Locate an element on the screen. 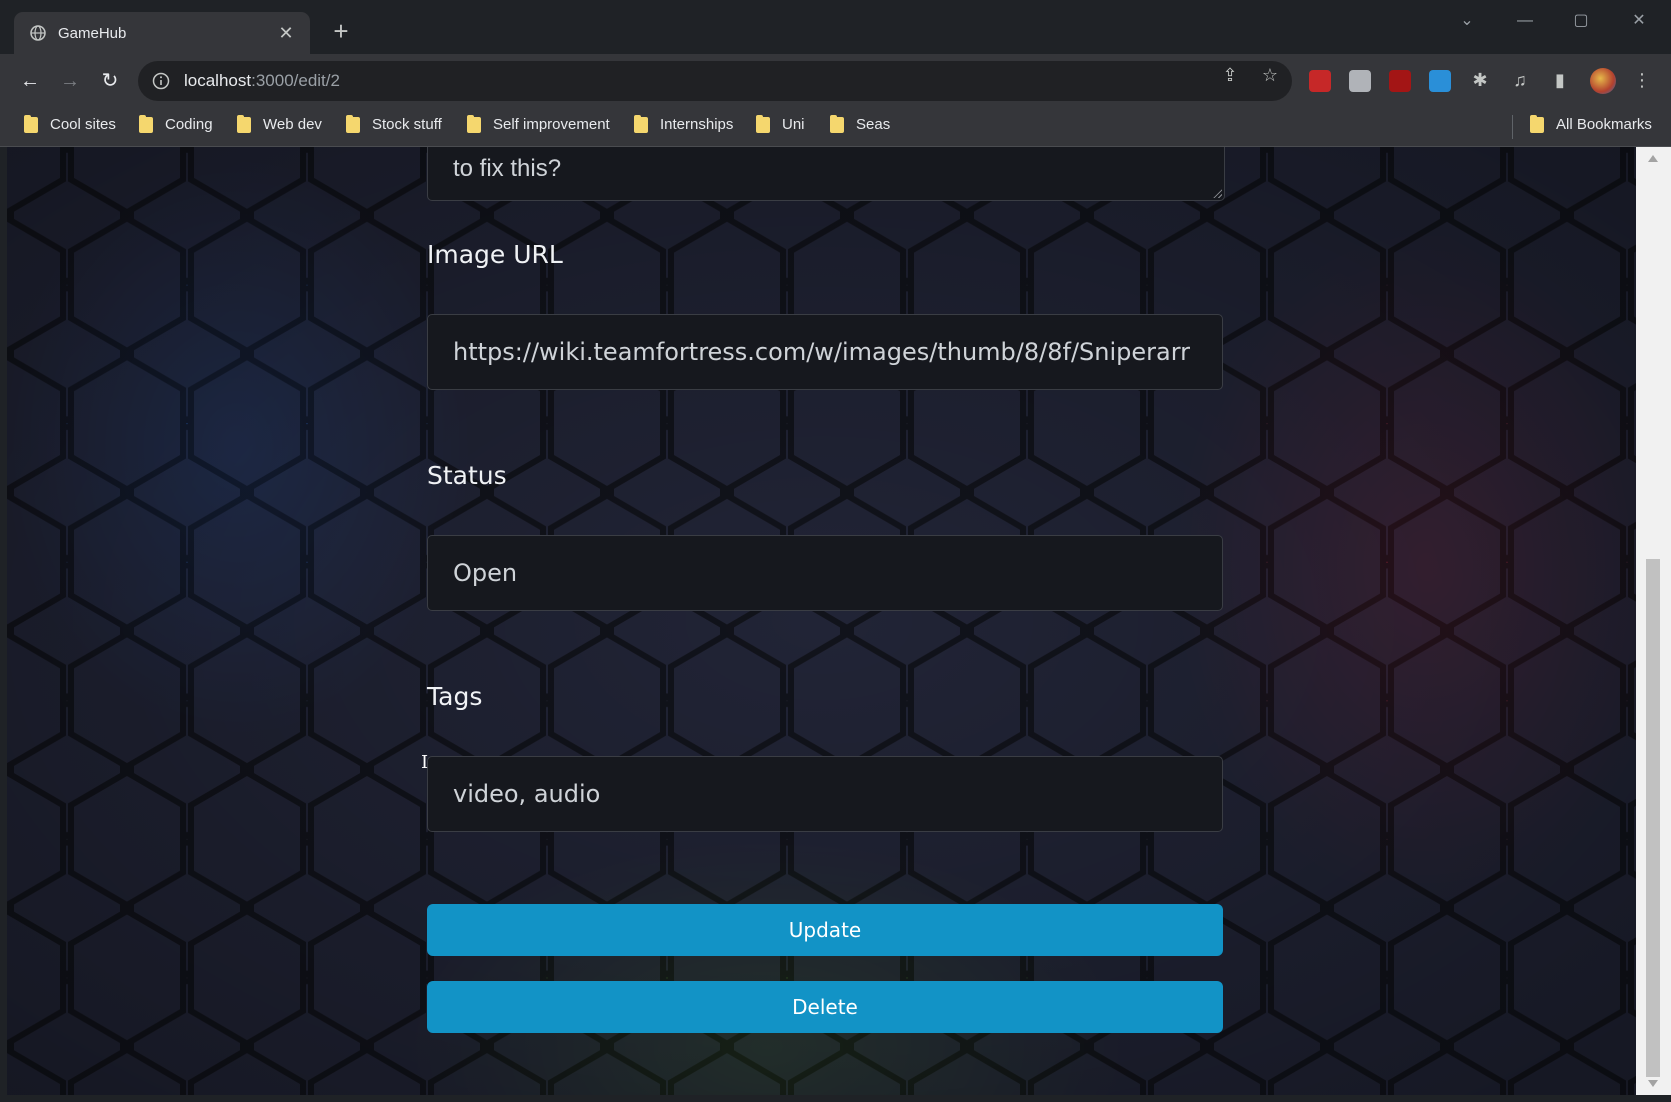  scroll-down-arrow-icon is located at coordinates (1653, 1083).